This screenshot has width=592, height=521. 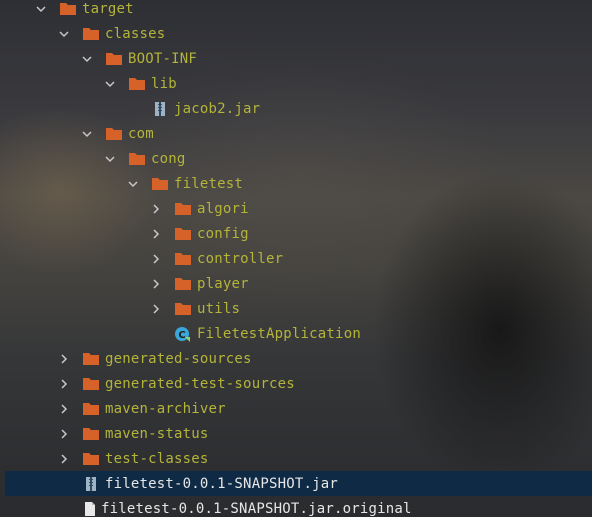 What do you see at coordinates (240, 258) in the screenshot?
I see `tree-item-label: controller` at bounding box center [240, 258].